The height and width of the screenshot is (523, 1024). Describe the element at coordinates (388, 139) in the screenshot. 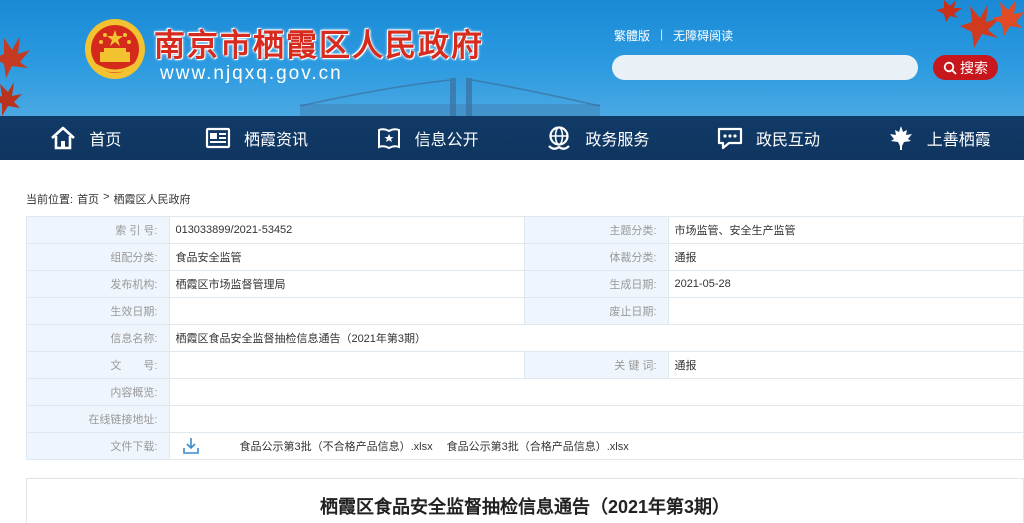

I see `info-book-icon` at that location.